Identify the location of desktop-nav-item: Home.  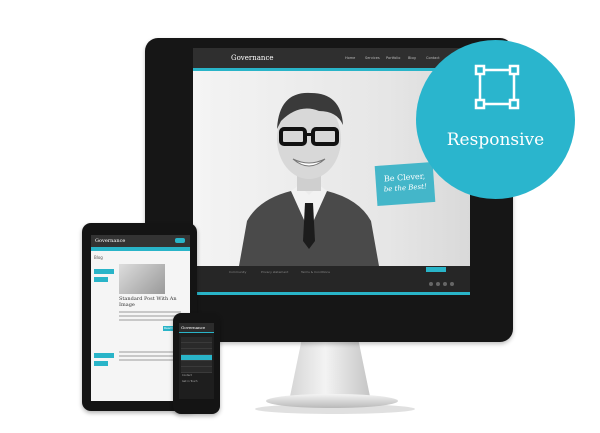
(350, 58).